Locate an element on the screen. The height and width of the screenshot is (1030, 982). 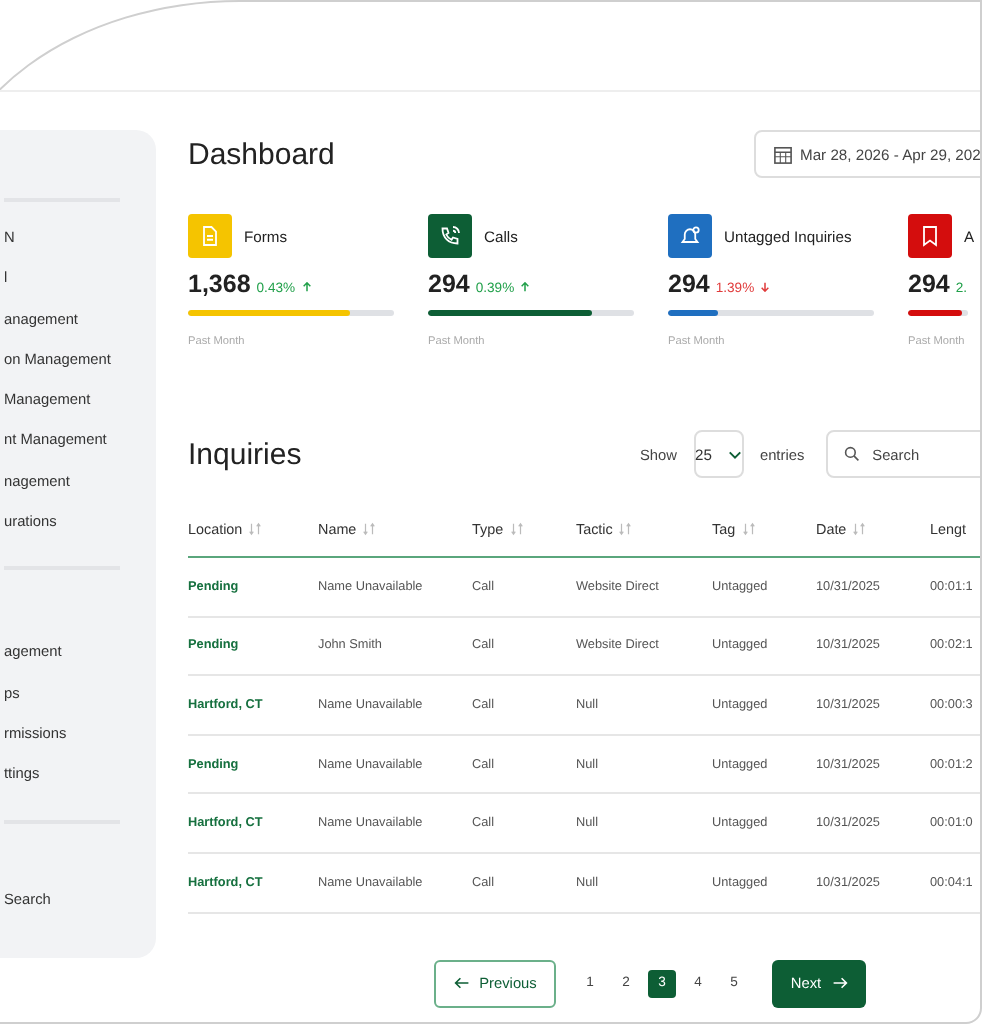
section-title: Inquiries is located at coordinates (245, 454).